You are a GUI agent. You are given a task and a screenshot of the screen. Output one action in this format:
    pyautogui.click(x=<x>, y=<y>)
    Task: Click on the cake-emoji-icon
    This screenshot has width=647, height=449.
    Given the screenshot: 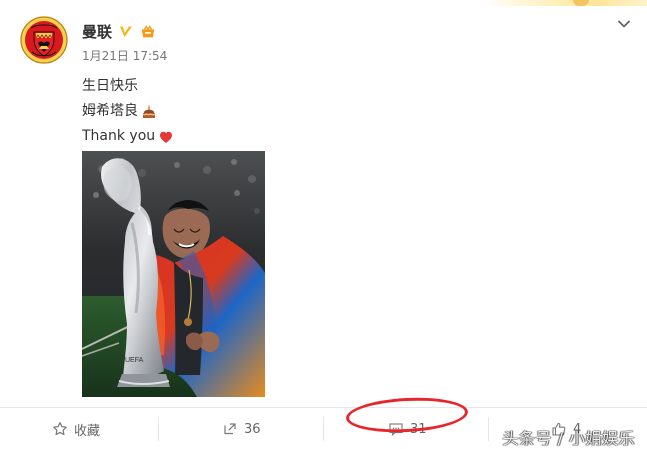 What is the action you would take?
    pyautogui.click(x=149, y=111)
    